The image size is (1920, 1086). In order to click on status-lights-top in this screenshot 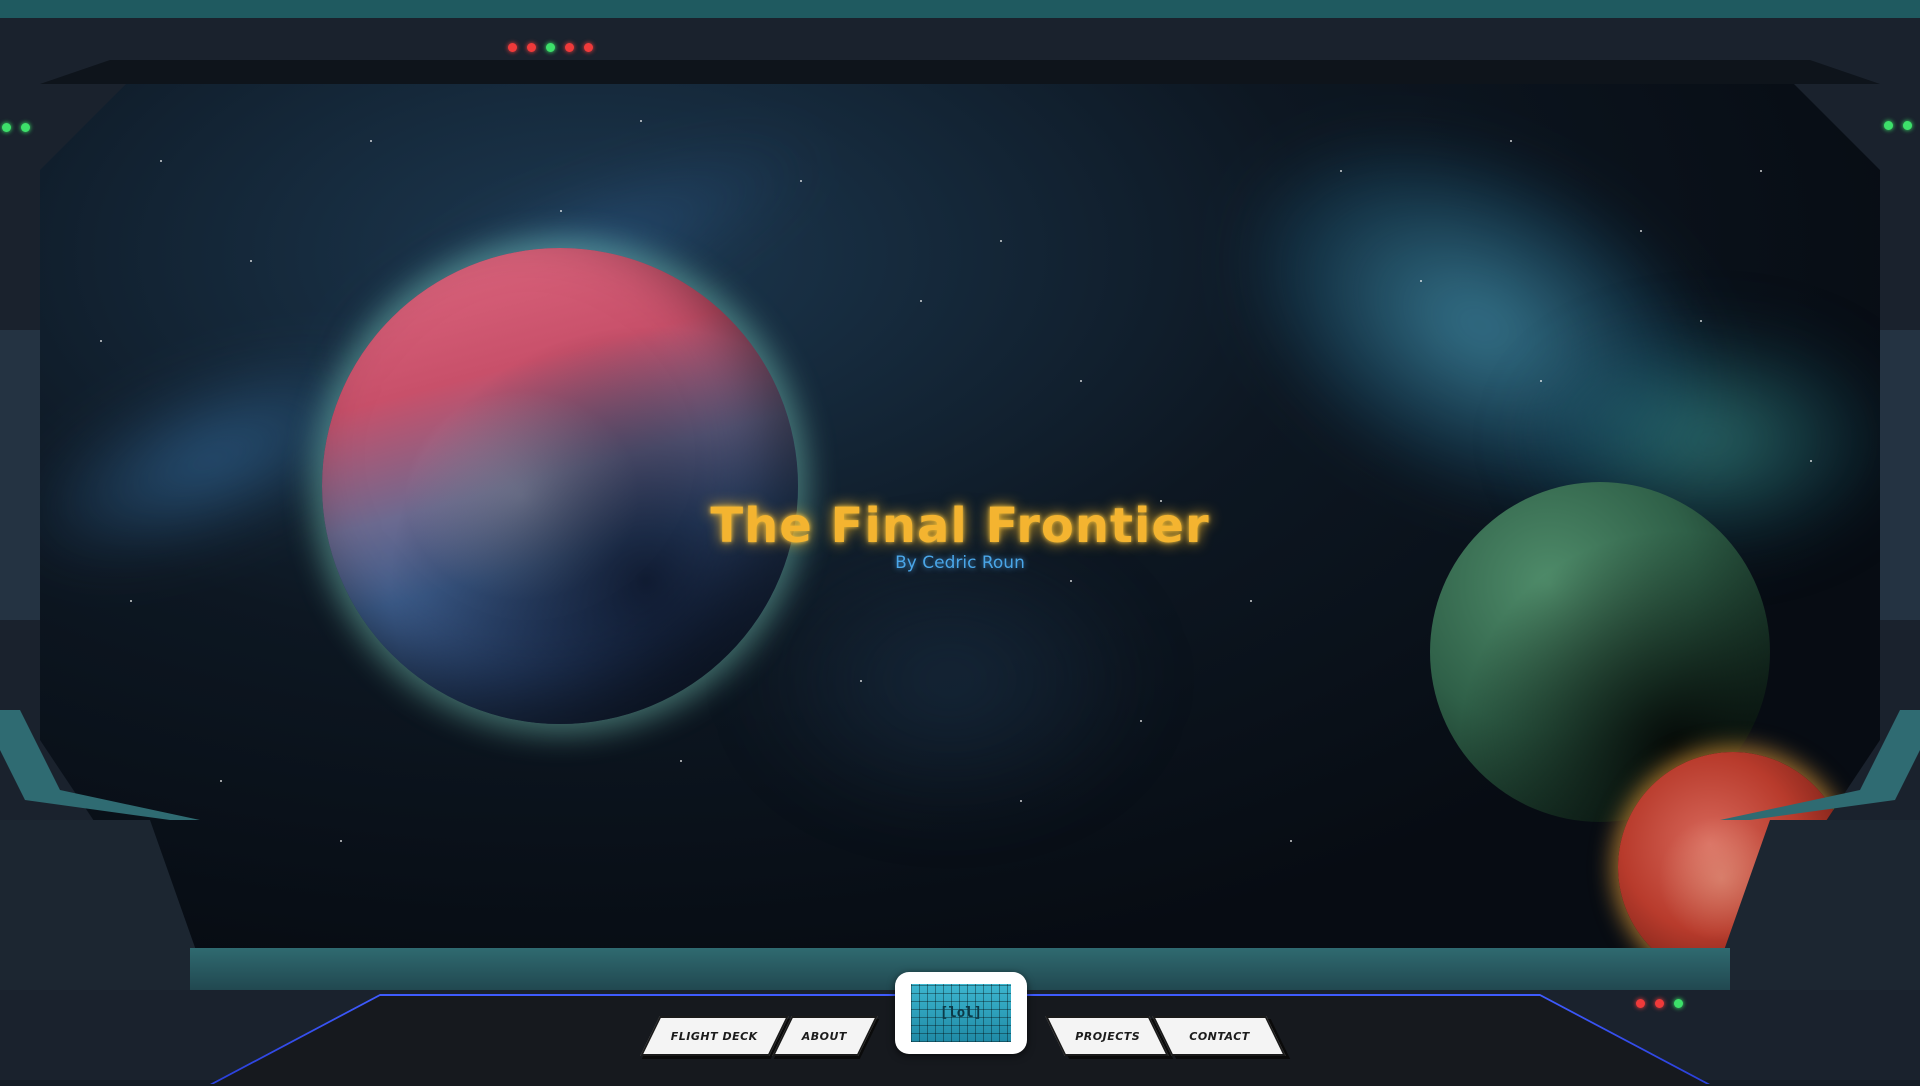, I will do `click(550, 47)`.